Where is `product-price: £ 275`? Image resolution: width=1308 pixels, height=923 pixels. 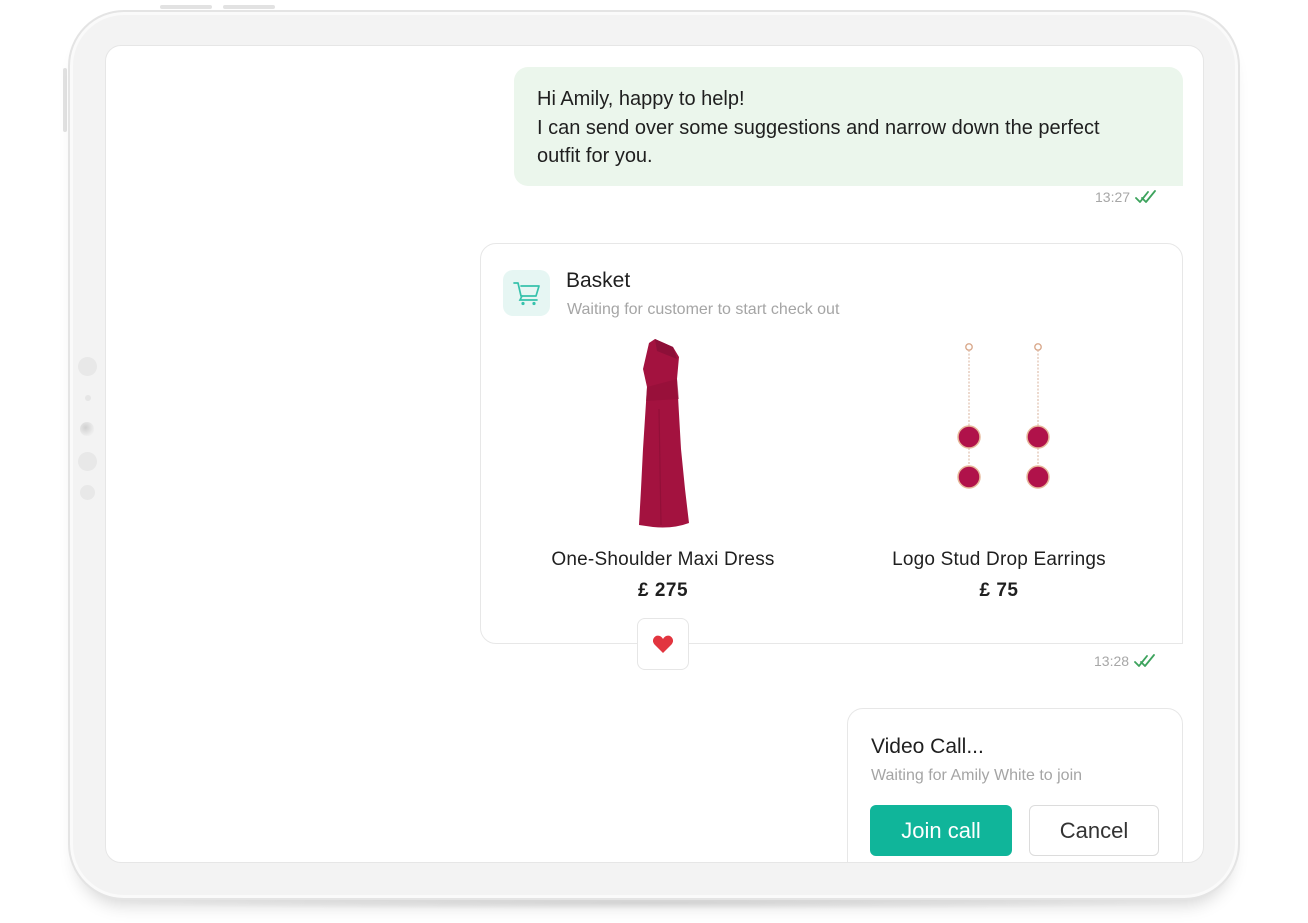
product-price: £ 275 is located at coordinates (663, 590).